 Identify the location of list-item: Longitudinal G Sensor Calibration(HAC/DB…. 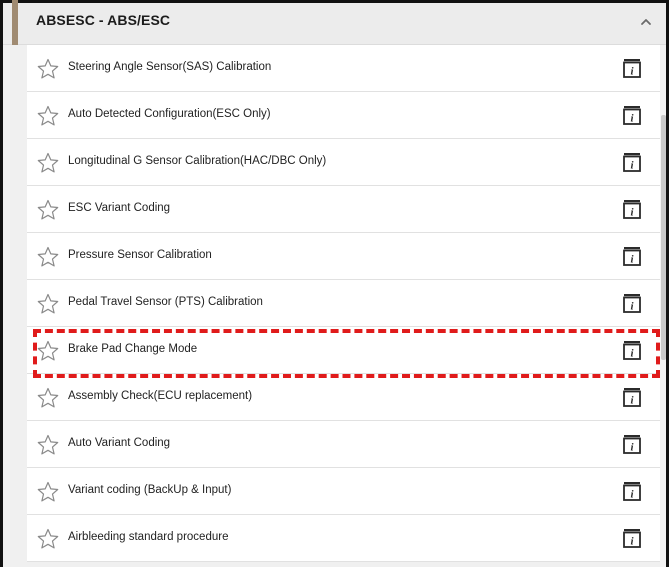
(343, 162).